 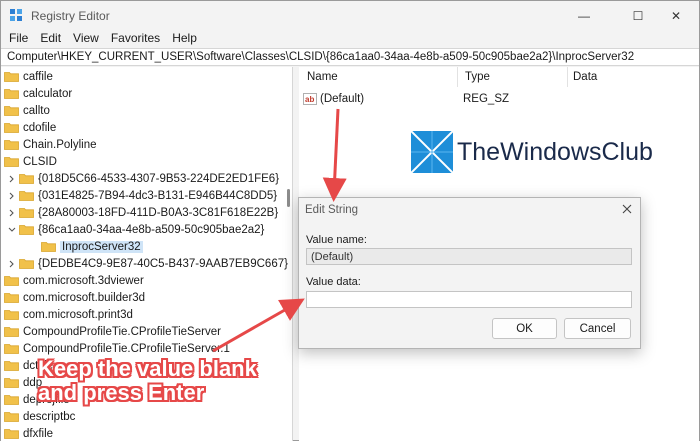 I want to click on tree-item: CLSID, so click(x=30, y=161).